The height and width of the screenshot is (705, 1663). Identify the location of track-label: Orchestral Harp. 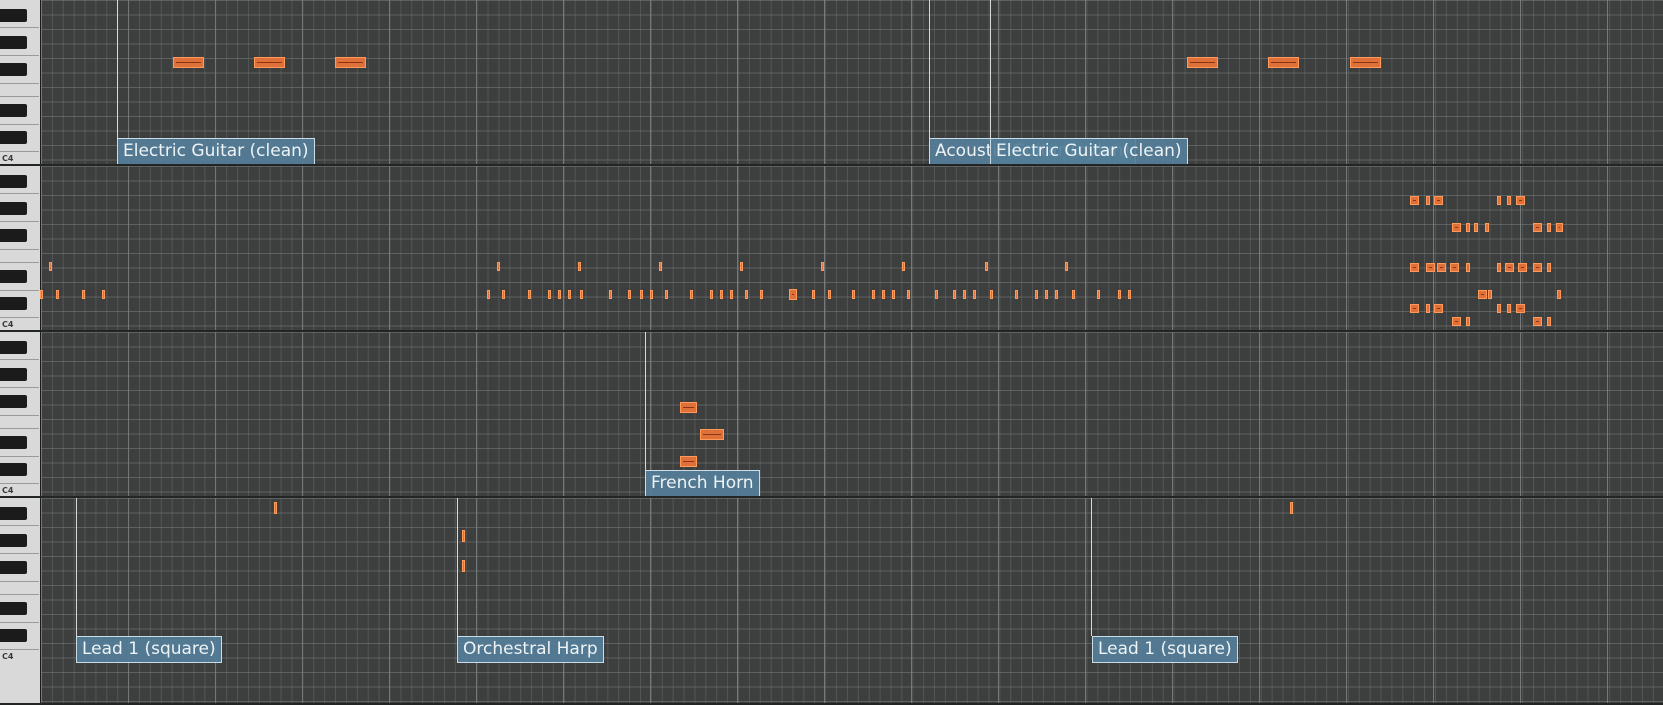
(530, 649).